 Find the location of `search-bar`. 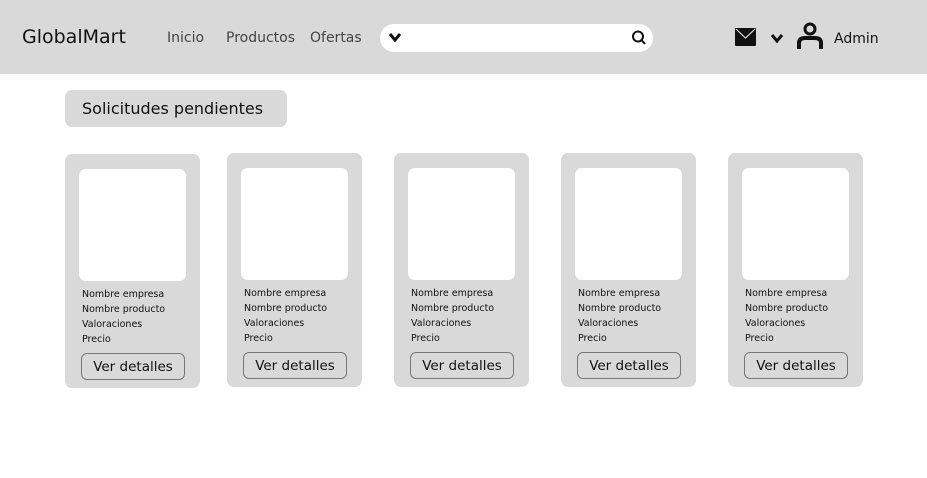

search-bar is located at coordinates (516, 38).